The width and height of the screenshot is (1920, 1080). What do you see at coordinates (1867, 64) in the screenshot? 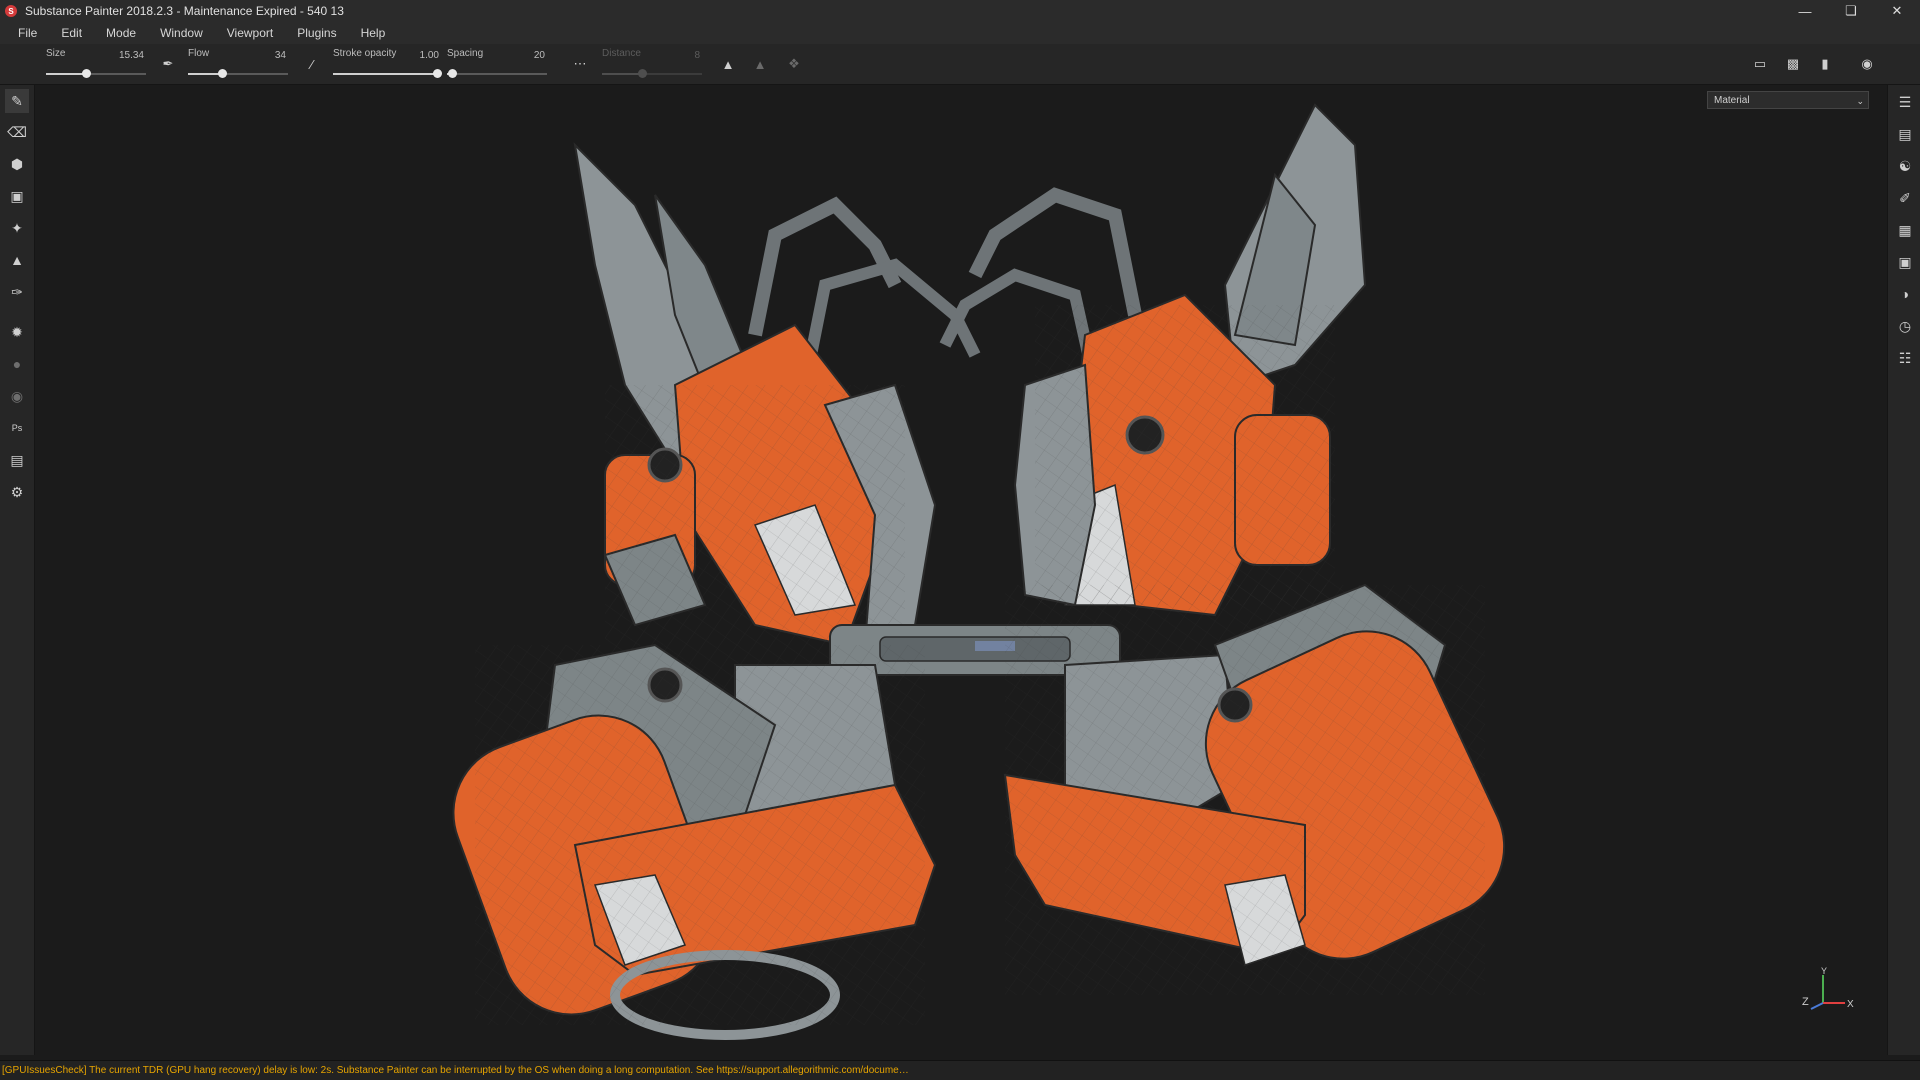
I see `screenshot-icon: ◉` at bounding box center [1867, 64].